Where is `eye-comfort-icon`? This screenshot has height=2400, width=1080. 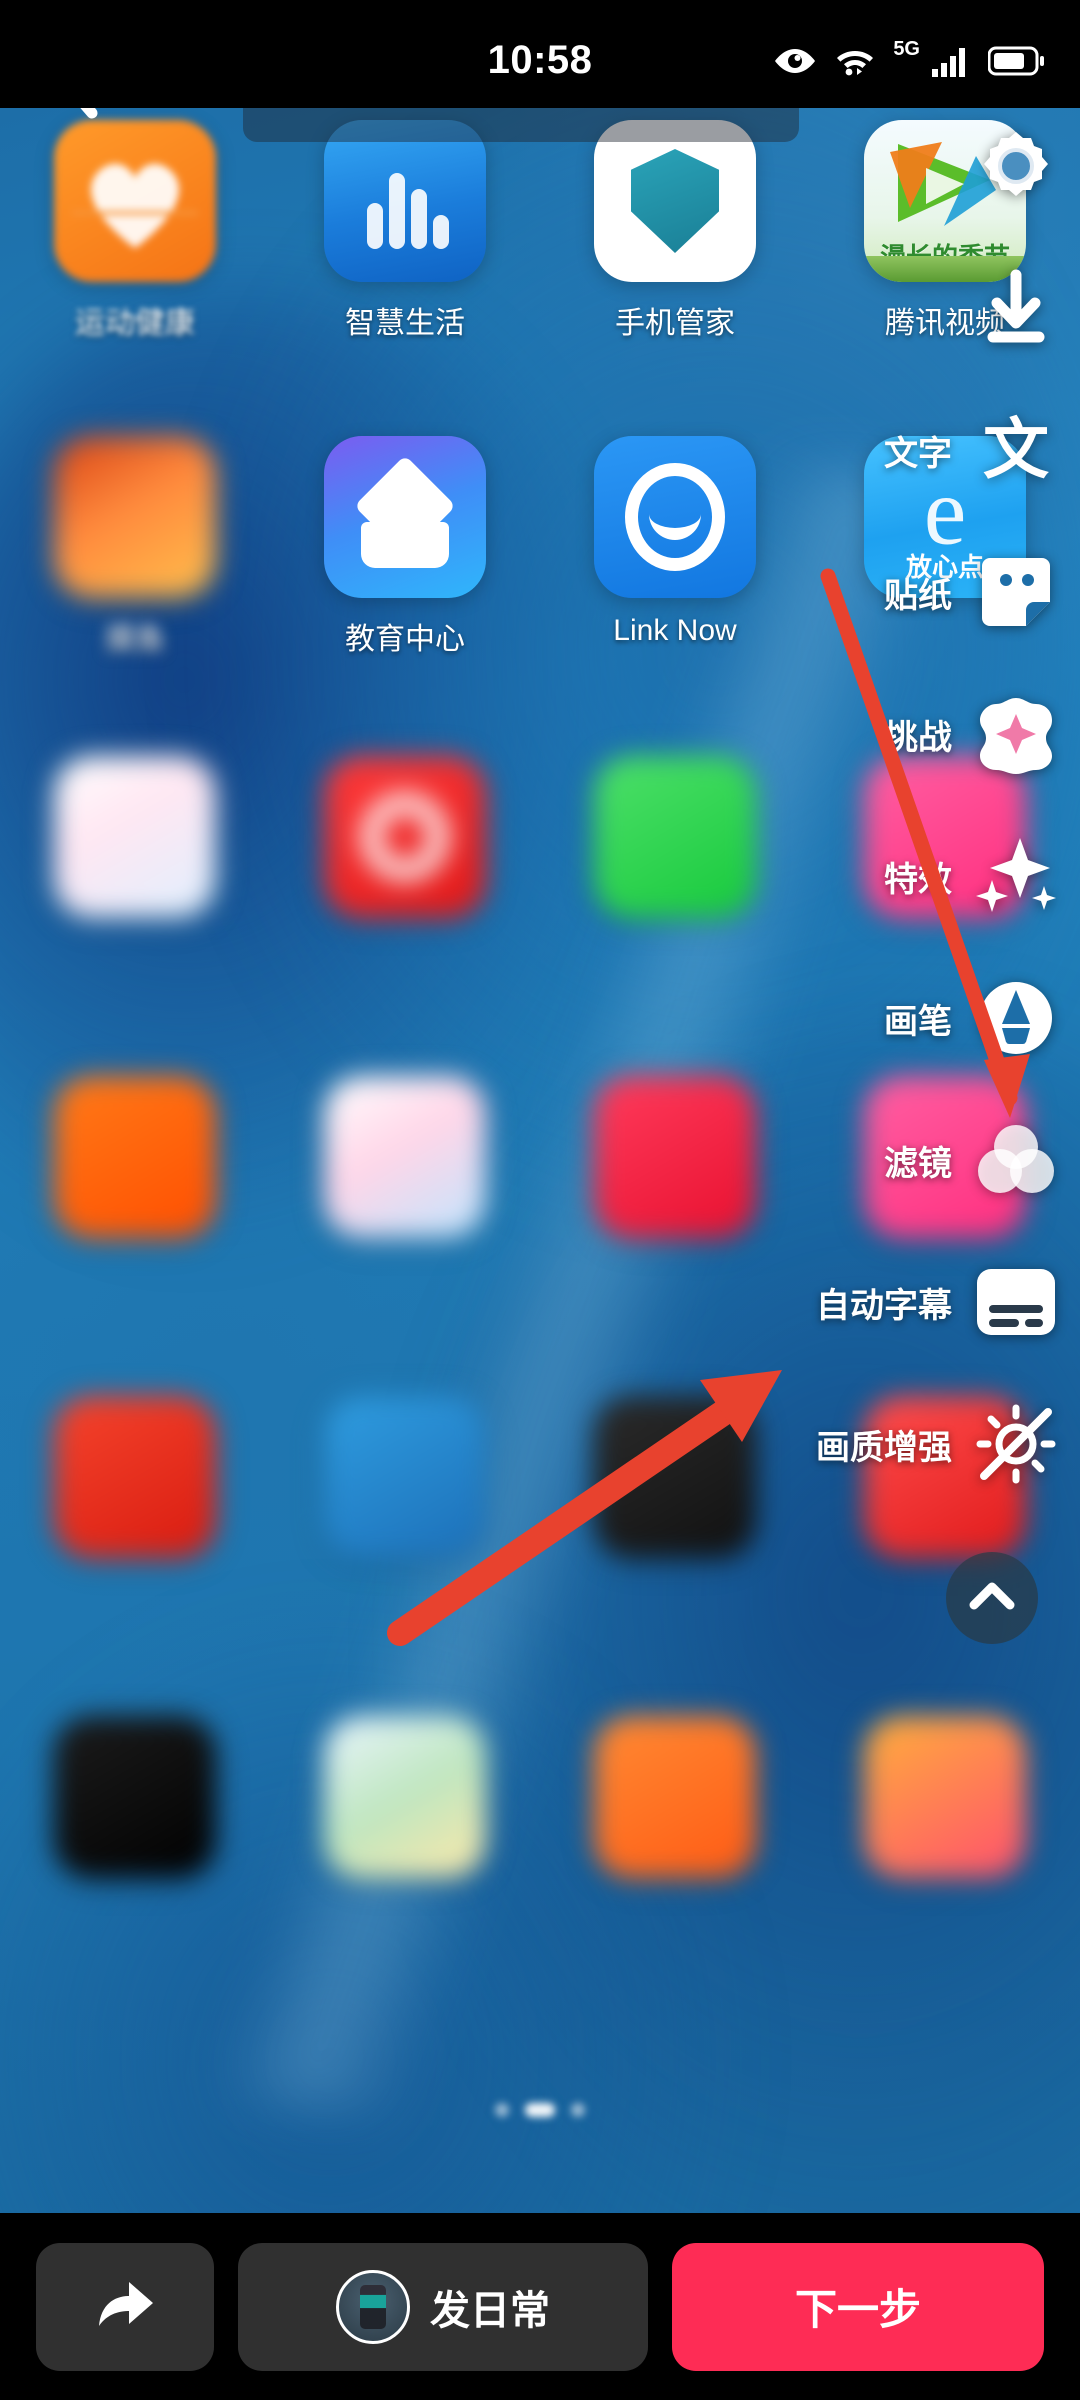 eye-comfort-icon is located at coordinates (795, 61).